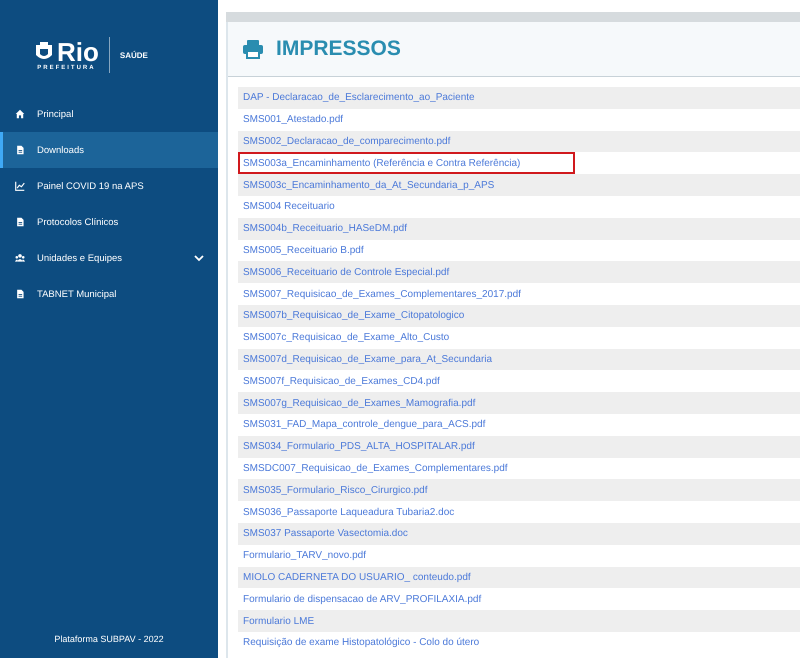 The height and width of the screenshot is (658, 800). What do you see at coordinates (109, 640) in the screenshot?
I see `footer-text: Plataforma SUBPAV - 2022` at bounding box center [109, 640].